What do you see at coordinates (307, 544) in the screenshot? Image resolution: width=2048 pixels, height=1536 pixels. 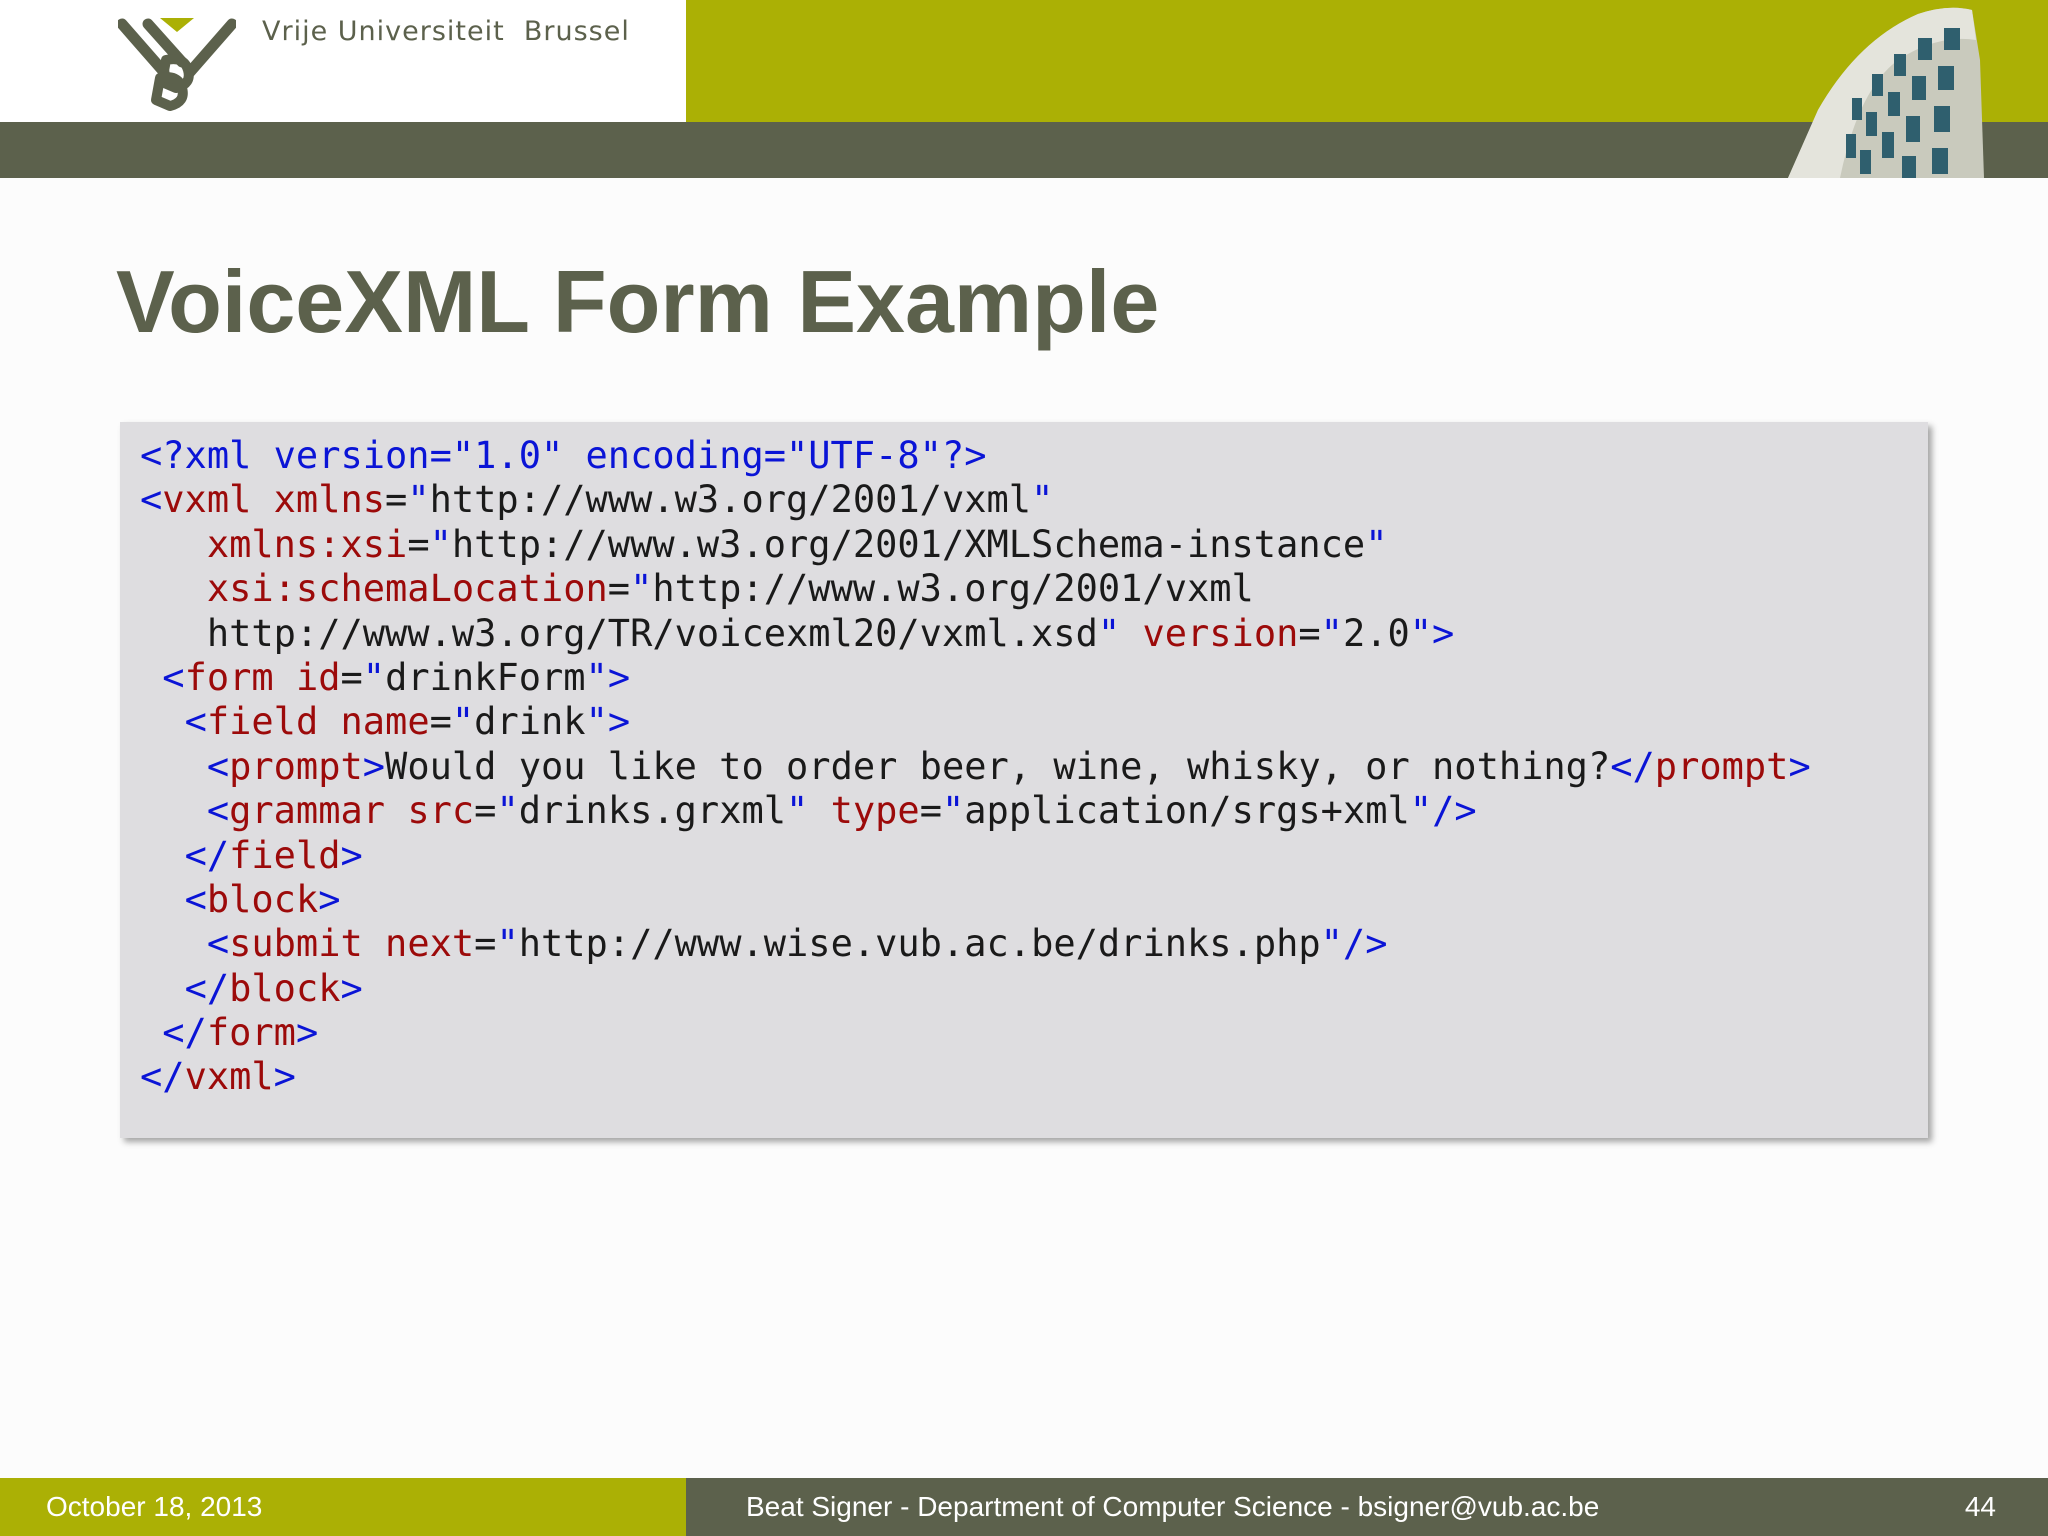 I see `code-token: xmlns:xsi` at bounding box center [307, 544].